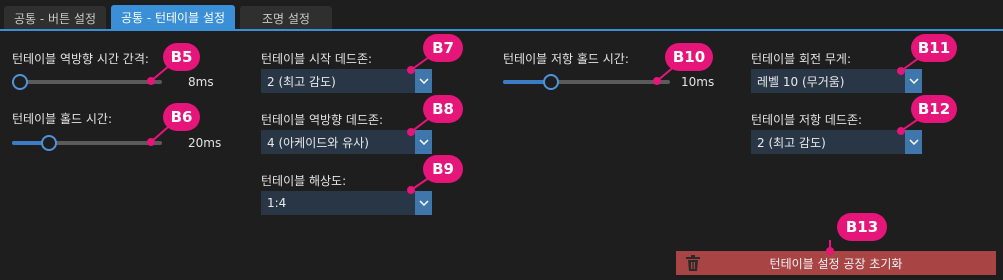  What do you see at coordinates (205, 143) in the screenshot?
I see `hold-time-value: 20ms` at bounding box center [205, 143].